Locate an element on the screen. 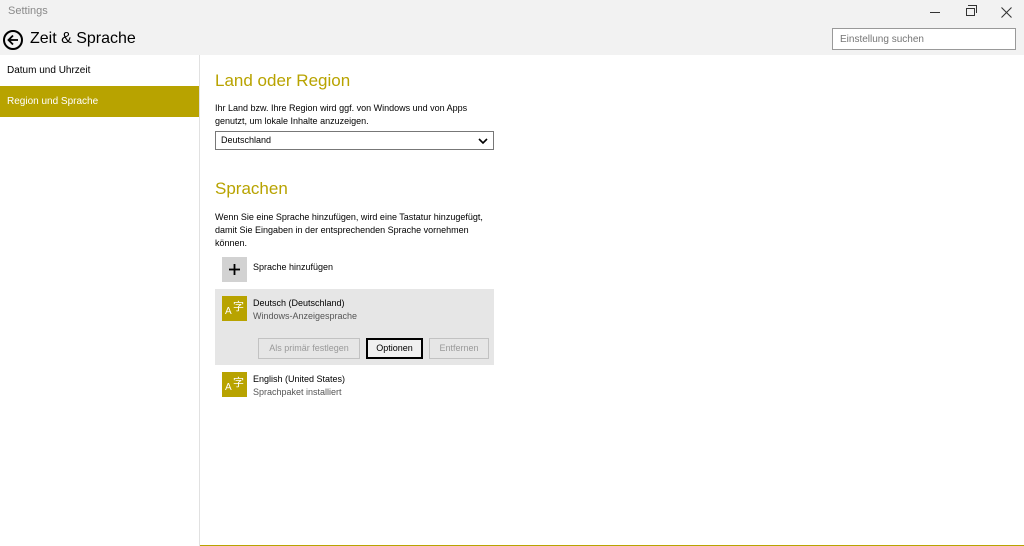 The width and height of the screenshot is (1024, 546). search-input is located at coordinates (924, 39).